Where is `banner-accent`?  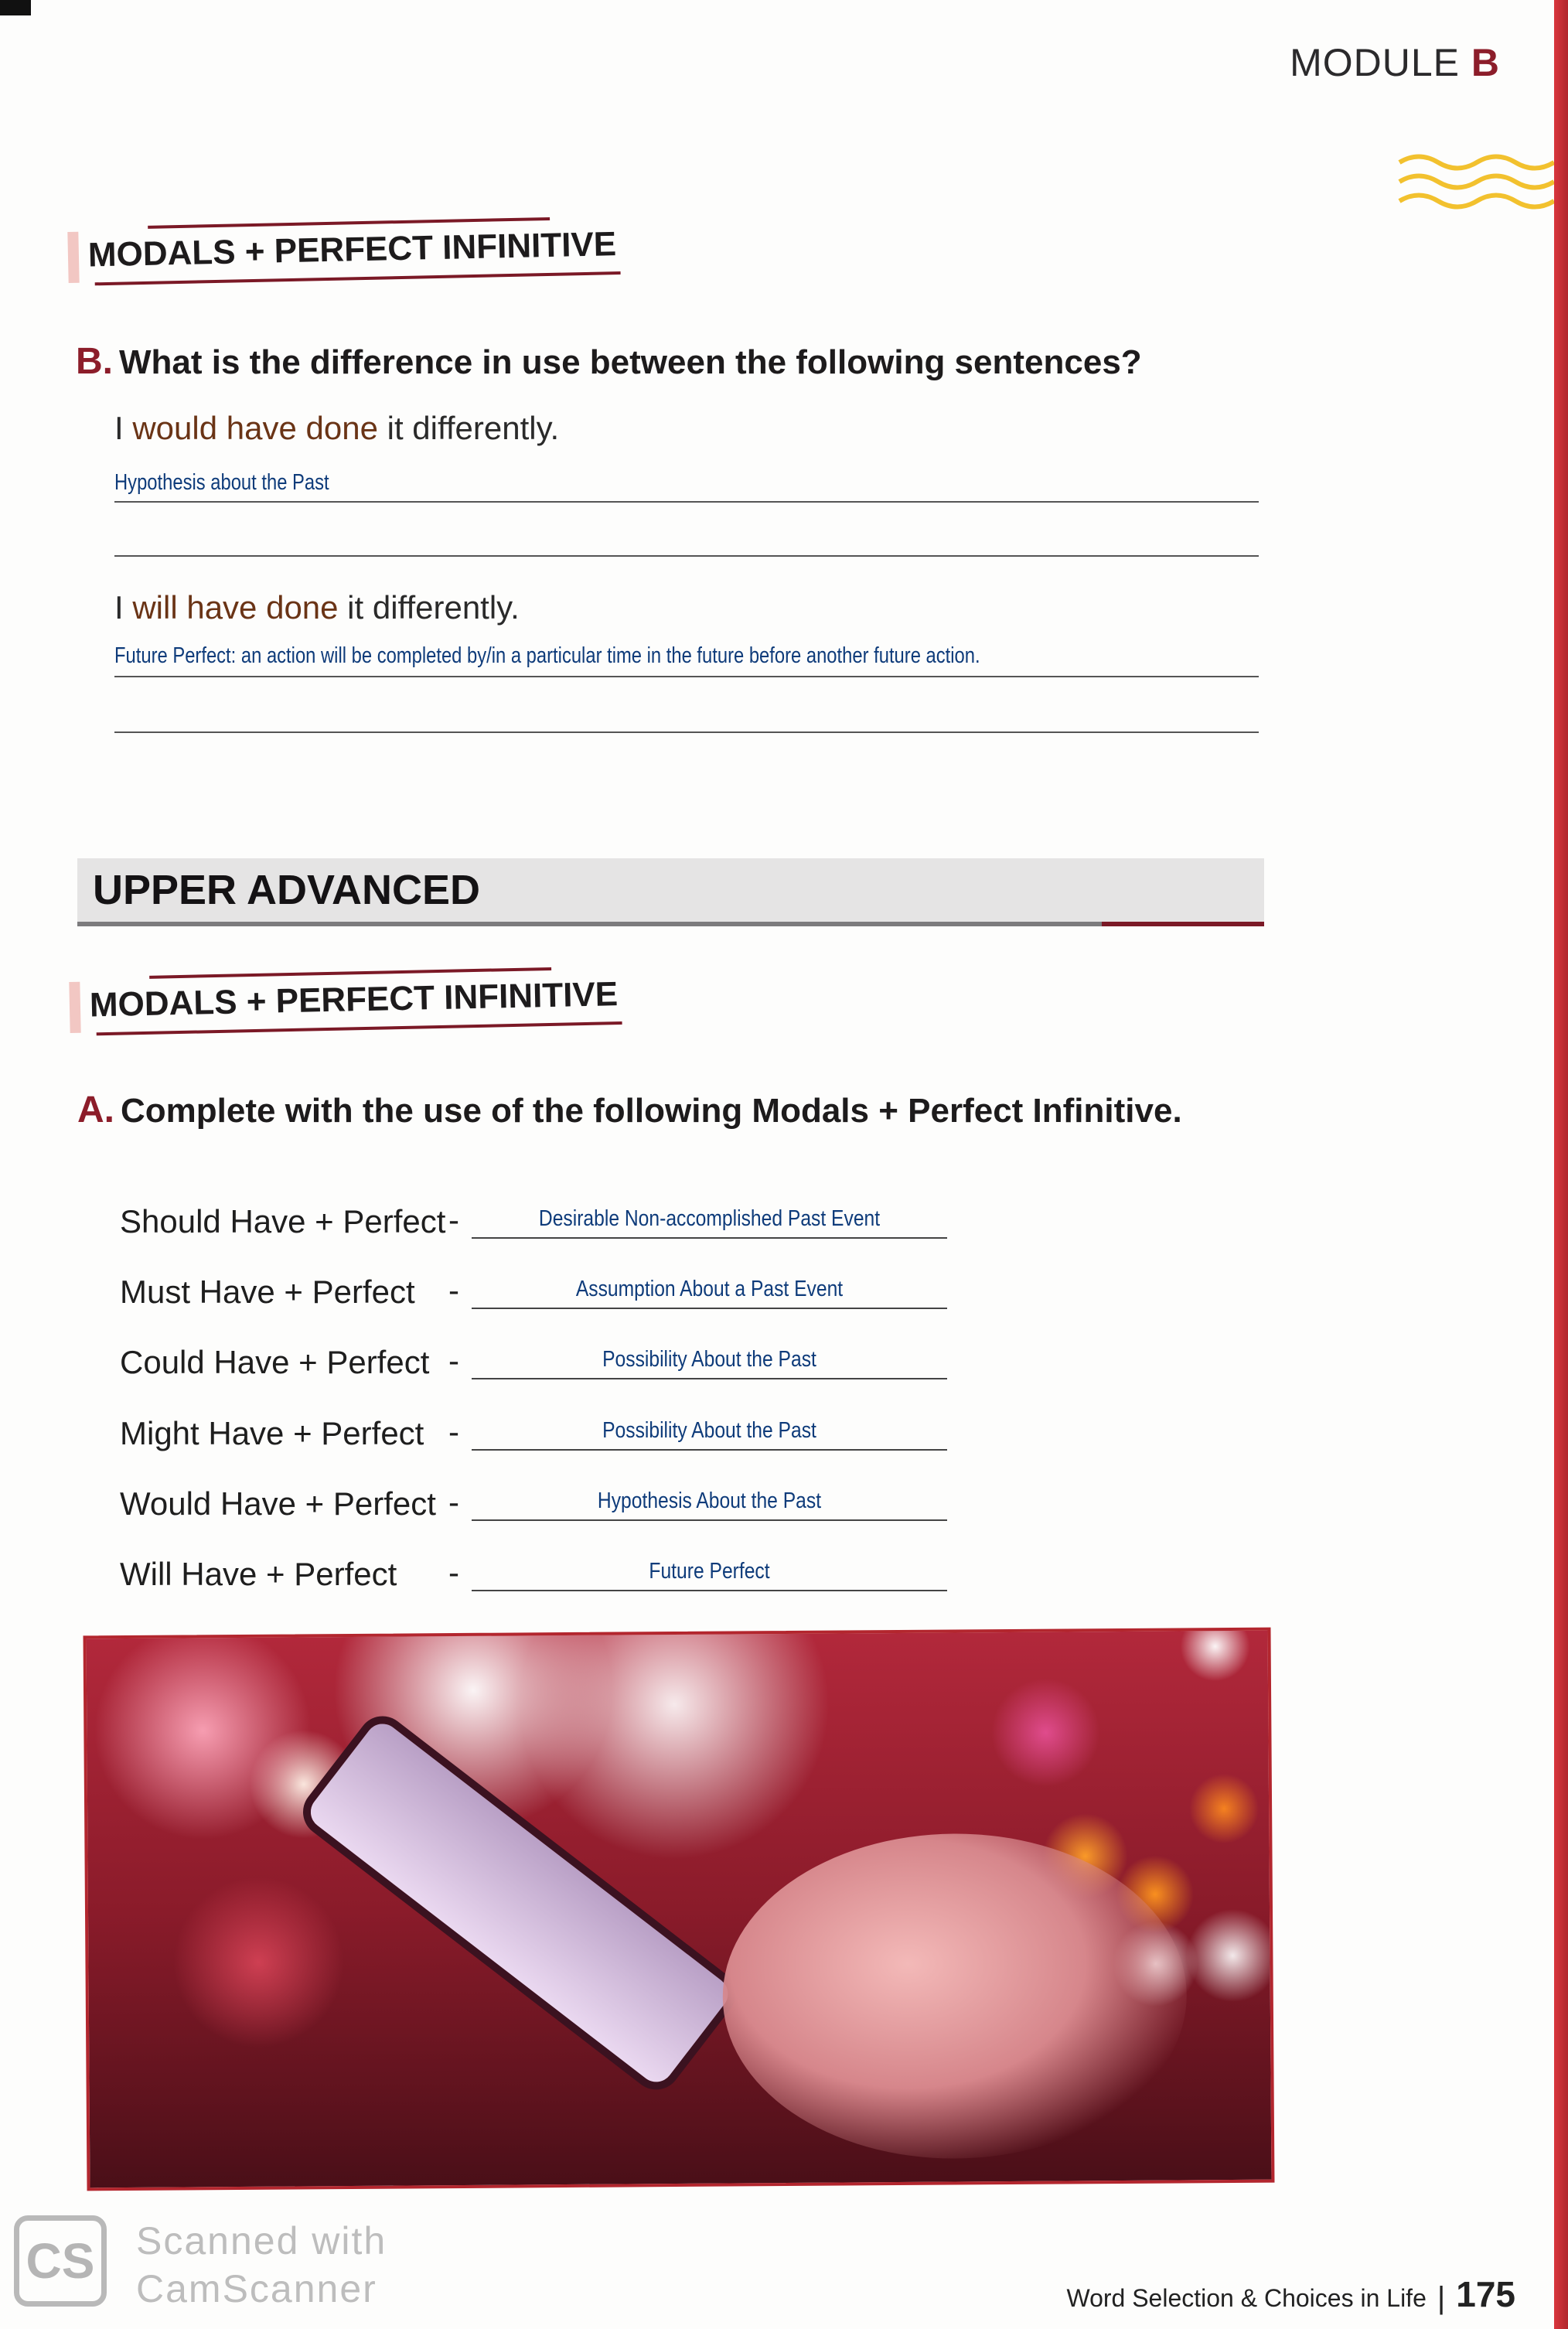 banner-accent is located at coordinates (1183, 924).